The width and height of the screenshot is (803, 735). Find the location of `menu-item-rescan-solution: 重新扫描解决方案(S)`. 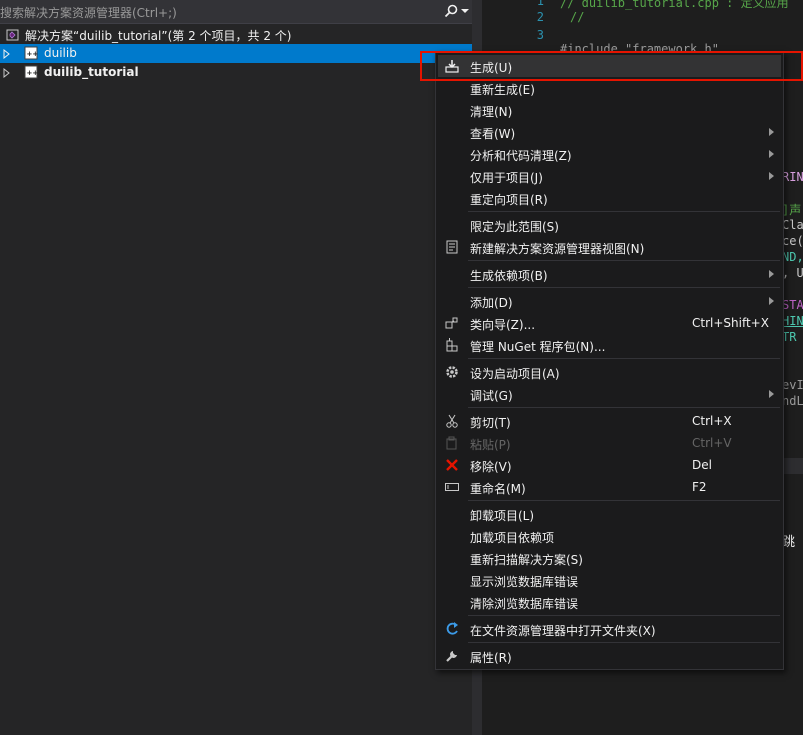

menu-item-rescan-solution: 重新扫描解决方案(S) is located at coordinates (609, 558).